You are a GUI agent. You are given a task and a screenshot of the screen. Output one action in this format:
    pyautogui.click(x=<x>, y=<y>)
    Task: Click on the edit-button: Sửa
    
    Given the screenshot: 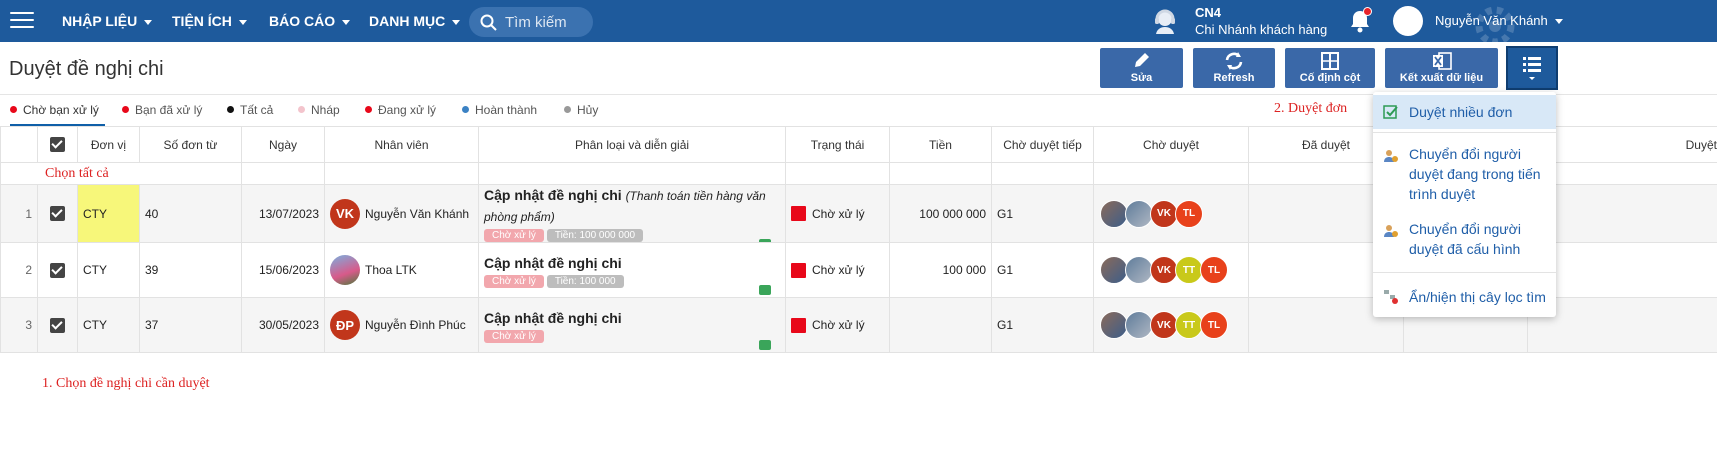 What is the action you would take?
    pyautogui.click(x=1141, y=68)
    